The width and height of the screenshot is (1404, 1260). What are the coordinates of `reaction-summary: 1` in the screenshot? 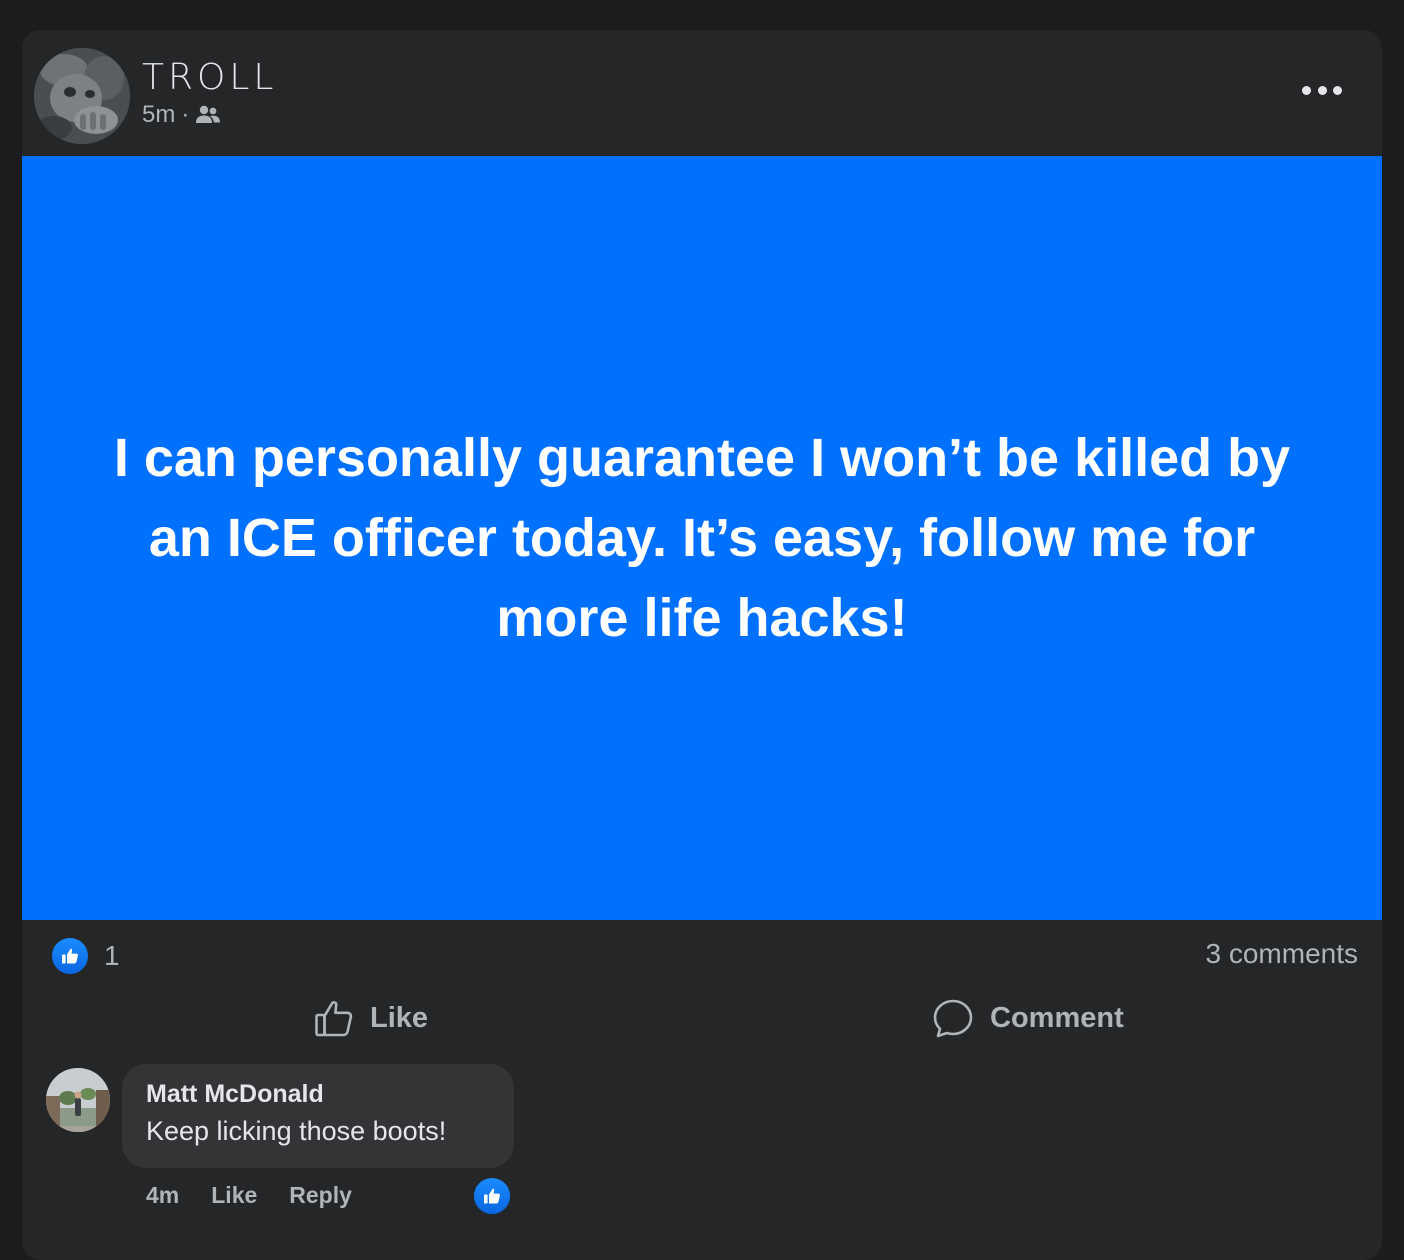 It's located at (85, 956).